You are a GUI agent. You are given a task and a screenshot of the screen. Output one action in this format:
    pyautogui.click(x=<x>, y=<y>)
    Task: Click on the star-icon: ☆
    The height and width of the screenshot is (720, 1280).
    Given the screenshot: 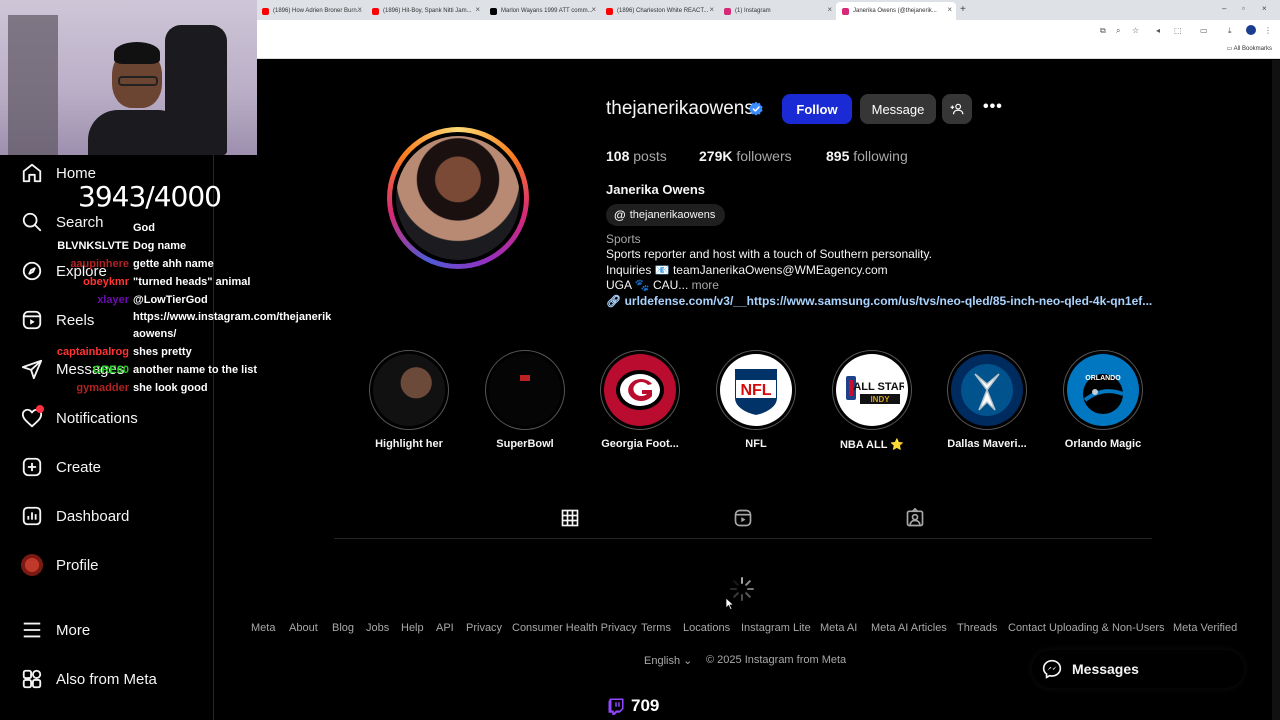 What is the action you would take?
    pyautogui.click(x=1135, y=30)
    